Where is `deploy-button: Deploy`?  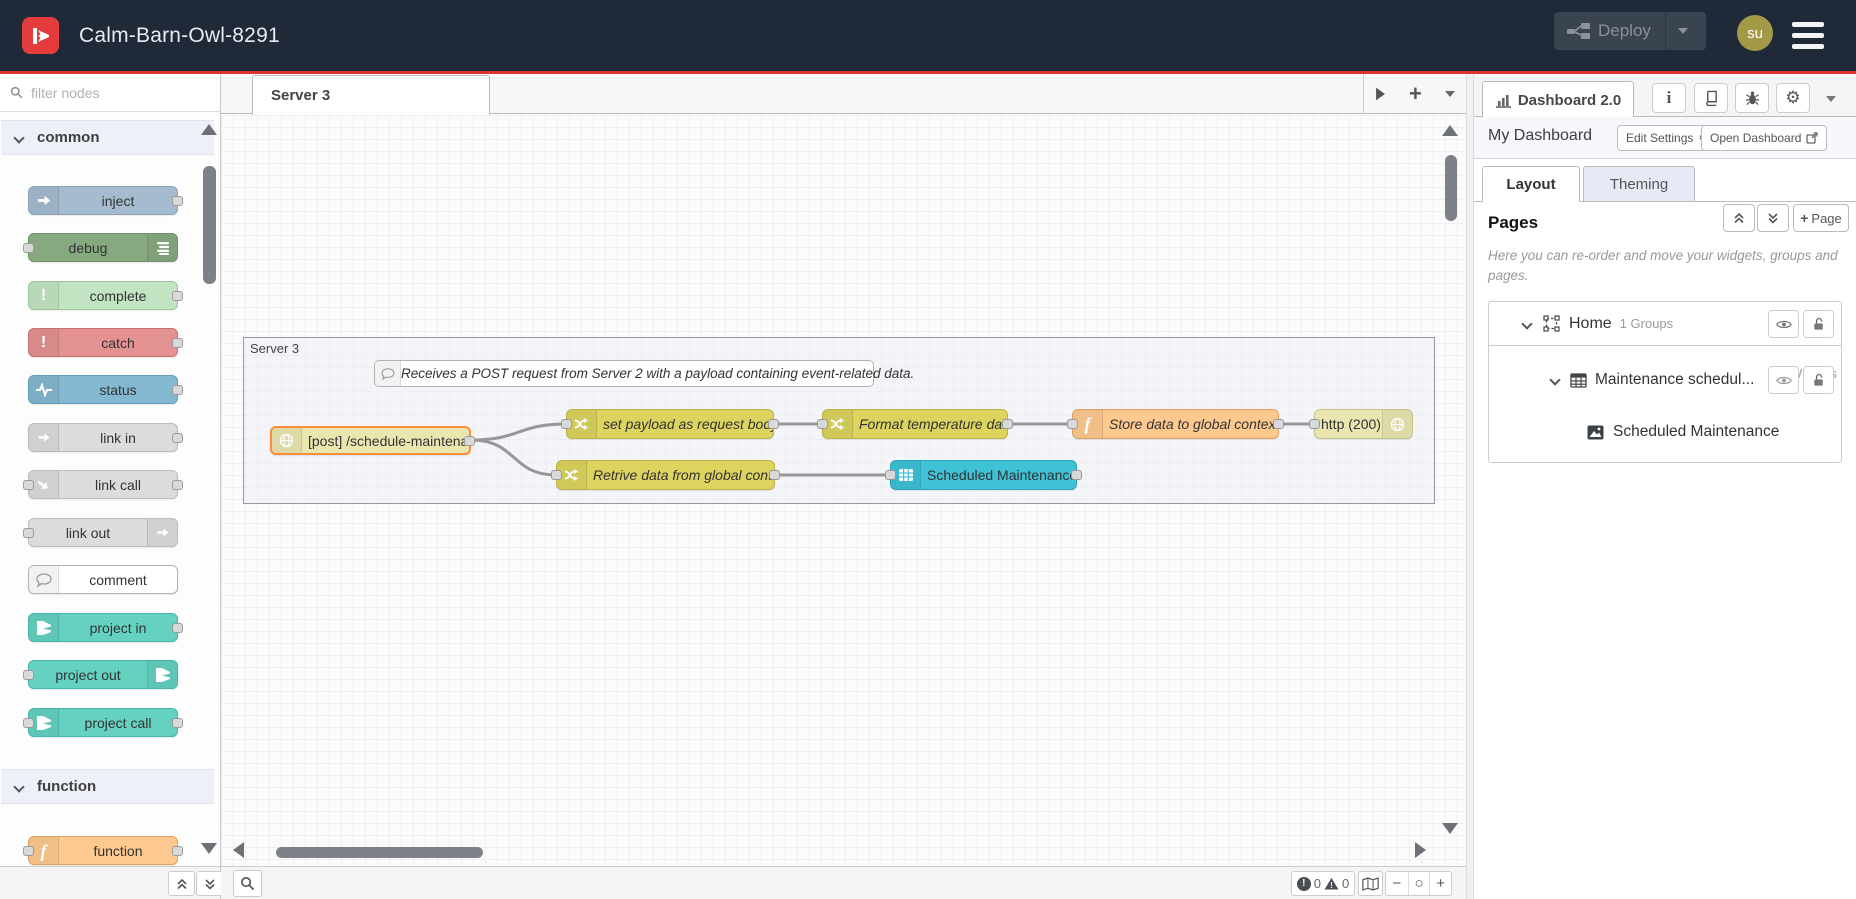
deploy-button: Deploy is located at coordinates (1630, 31).